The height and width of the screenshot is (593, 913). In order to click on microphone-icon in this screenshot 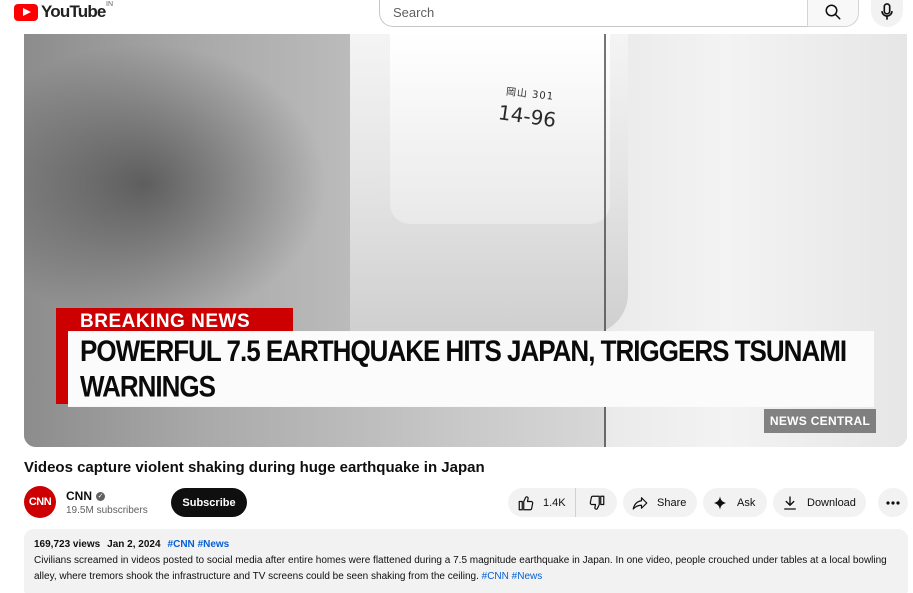, I will do `click(887, 12)`.